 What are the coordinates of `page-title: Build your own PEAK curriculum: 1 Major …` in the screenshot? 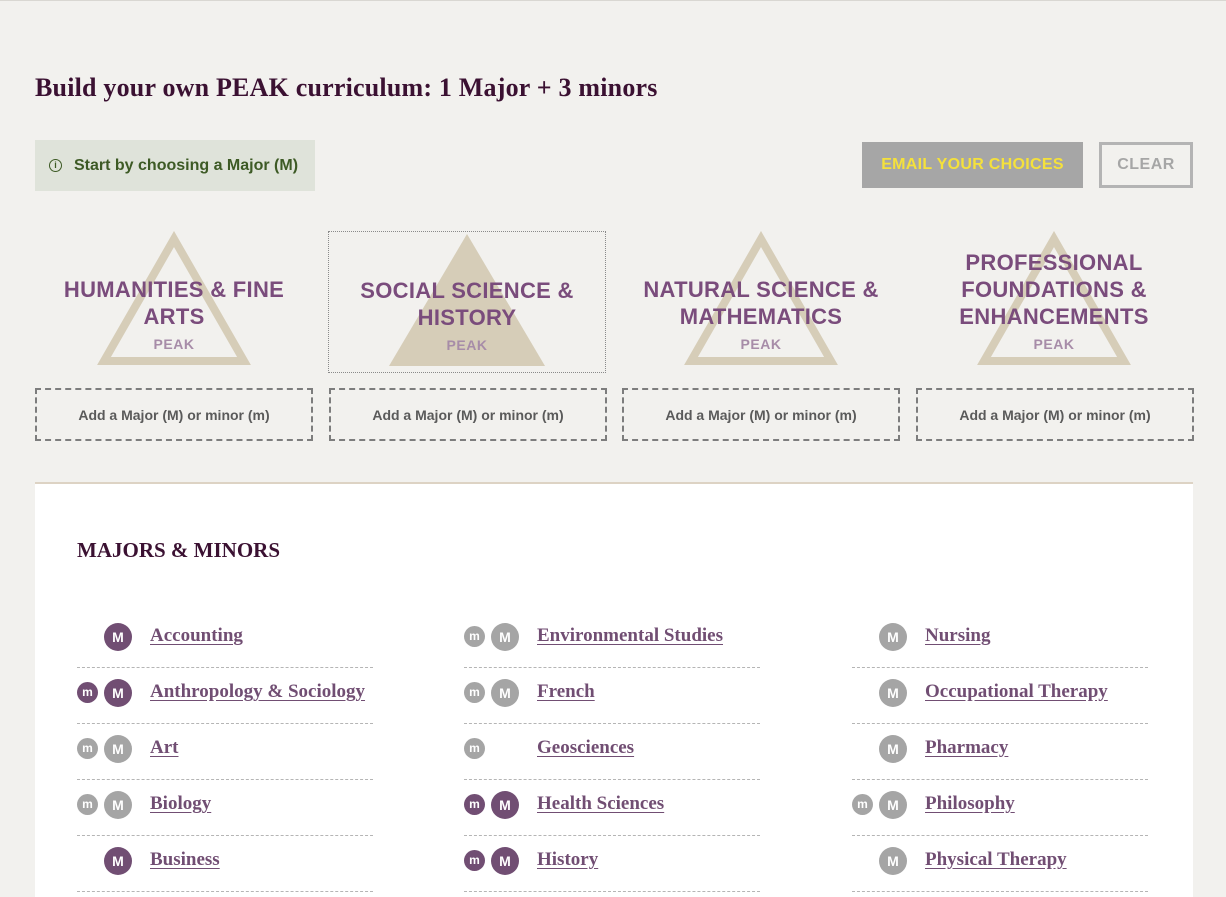 It's located at (346, 87).